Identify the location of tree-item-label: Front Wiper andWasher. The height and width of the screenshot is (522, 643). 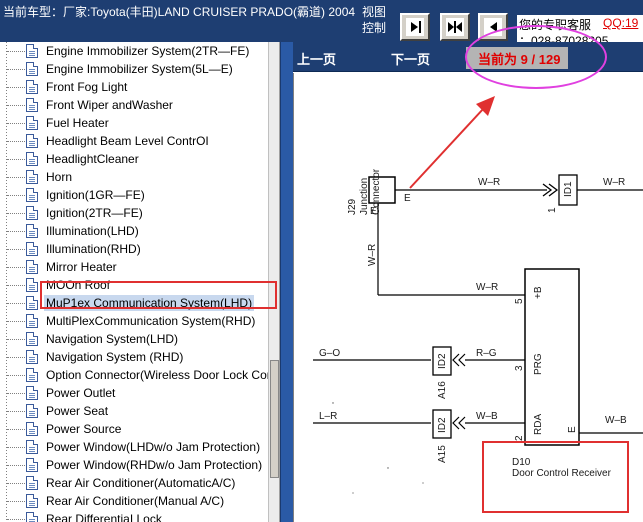
(109, 105).